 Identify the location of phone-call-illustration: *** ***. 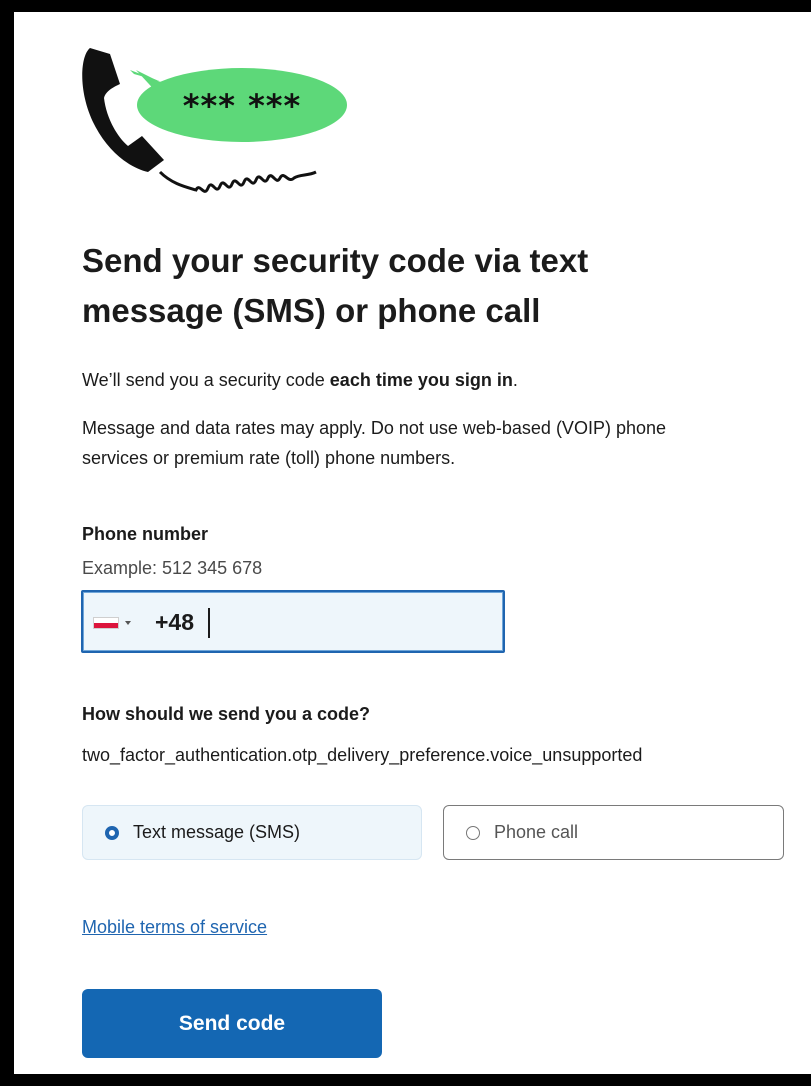
(214, 120).